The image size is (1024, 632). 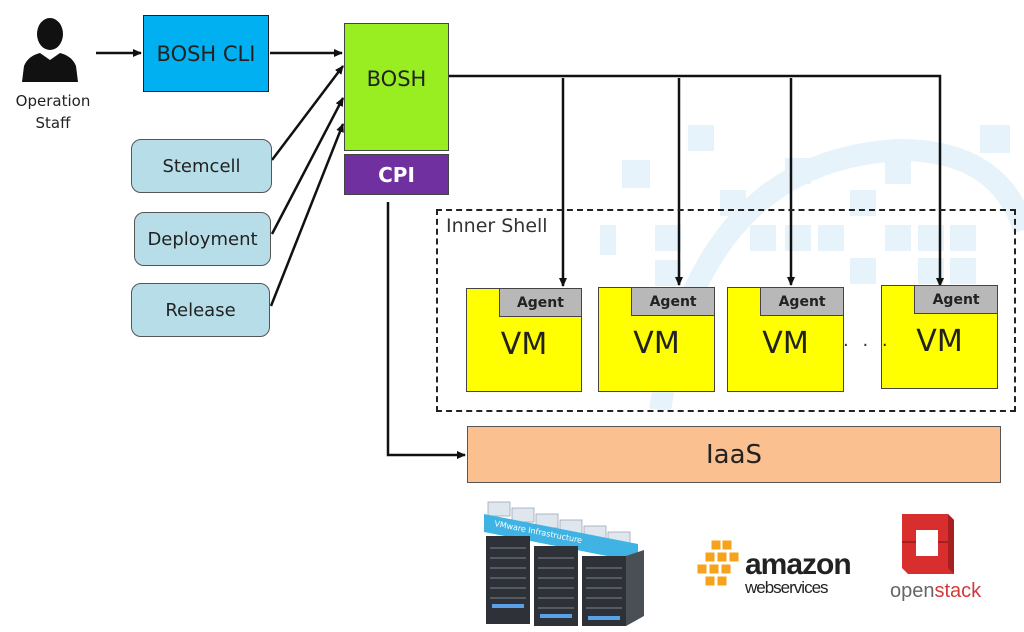 What do you see at coordinates (53, 123) in the screenshot?
I see `operation-staff-label-line2: Staff` at bounding box center [53, 123].